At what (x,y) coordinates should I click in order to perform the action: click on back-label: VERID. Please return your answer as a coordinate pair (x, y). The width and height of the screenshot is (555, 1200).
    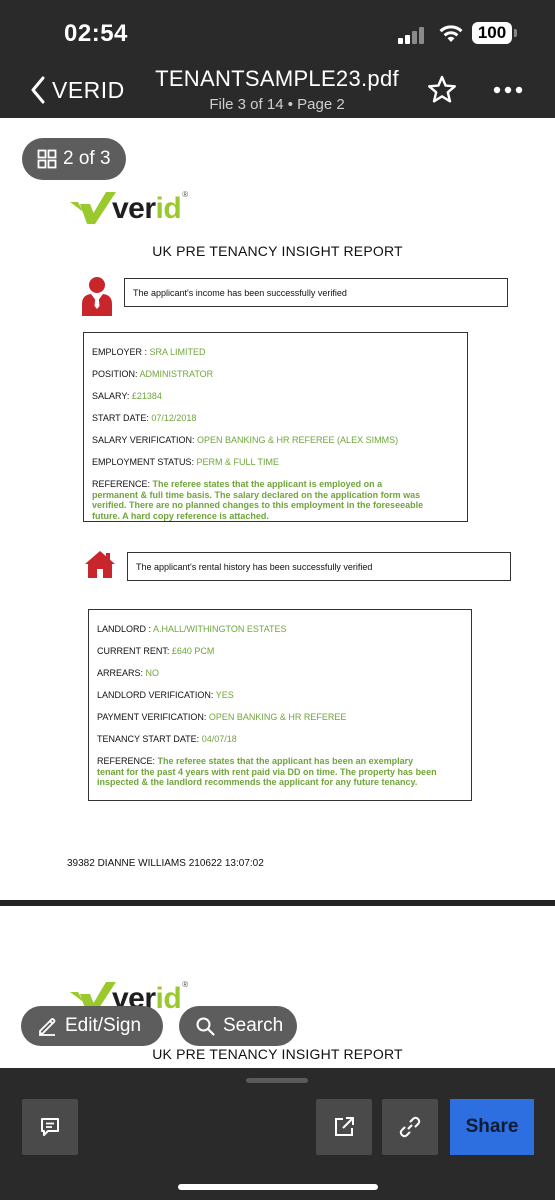
    Looking at the image, I should click on (88, 89).